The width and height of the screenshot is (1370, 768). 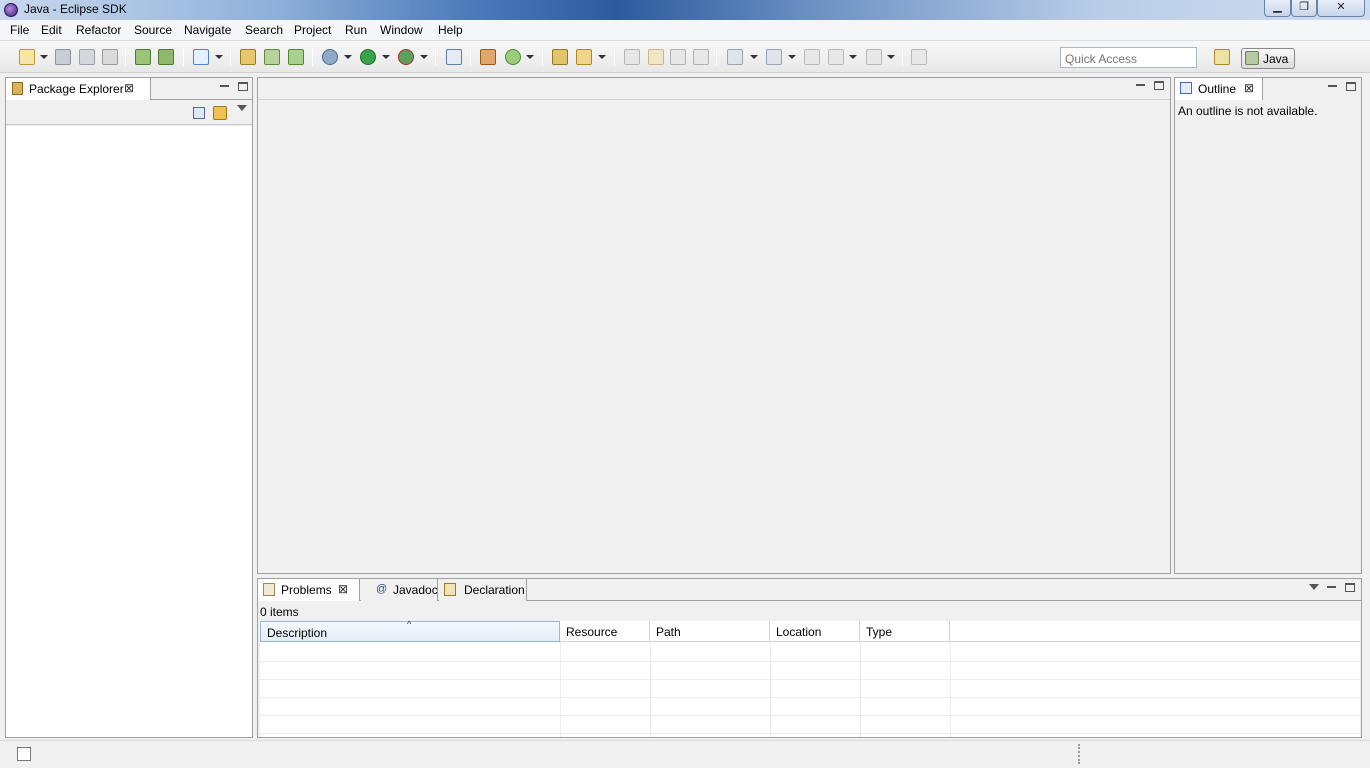 I want to click on forward-dropdown-icon, so click(x=891, y=57).